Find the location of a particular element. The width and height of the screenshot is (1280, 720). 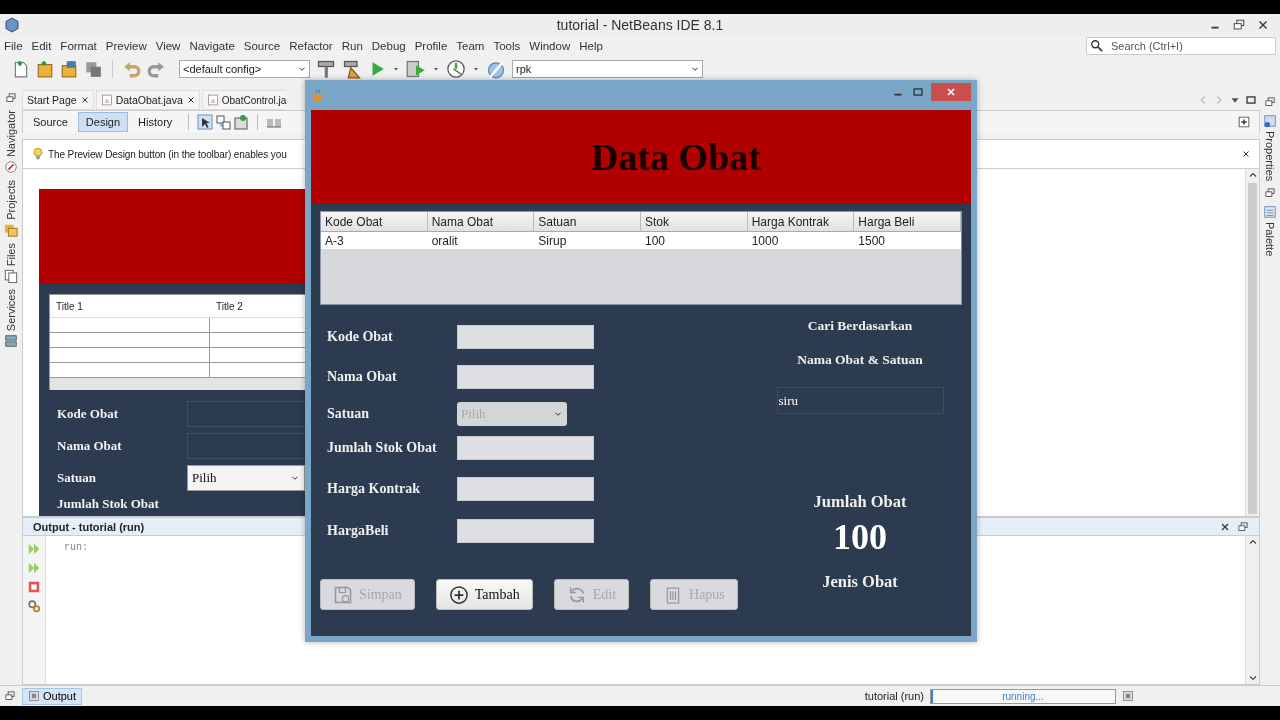

preview-design-icon is located at coordinates (241, 122).